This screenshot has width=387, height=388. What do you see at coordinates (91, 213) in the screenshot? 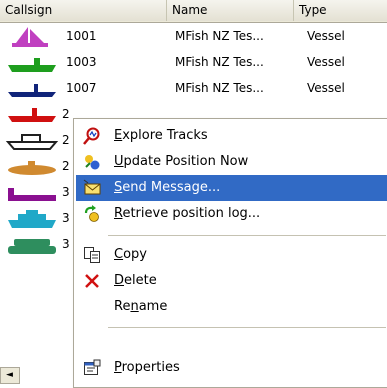
I see `retrieve-log-icon` at bounding box center [91, 213].